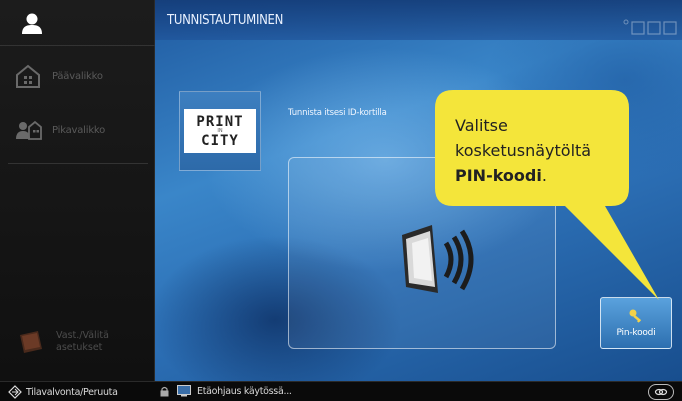  Describe the element at coordinates (31, 342) in the screenshot. I see `fax-forward-icon` at that location.